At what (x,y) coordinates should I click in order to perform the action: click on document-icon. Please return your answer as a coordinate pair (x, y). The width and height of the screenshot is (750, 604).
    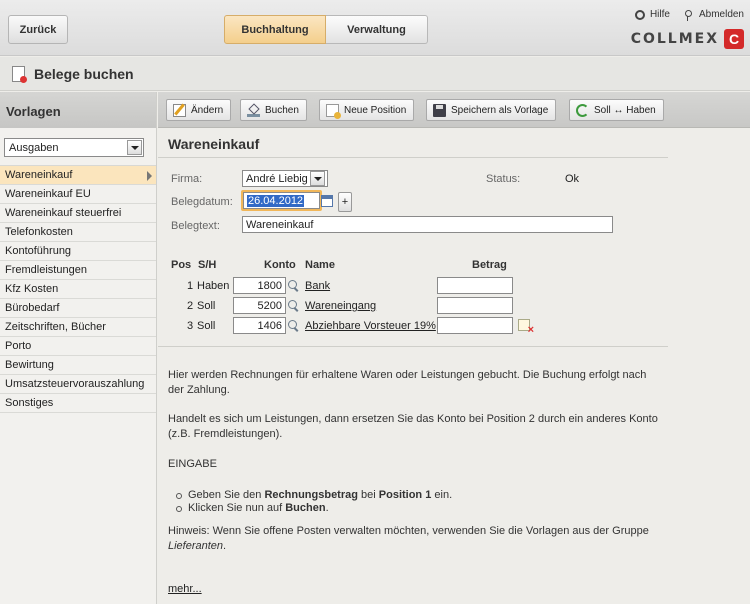
    Looking at the image, I should click on (19, 74).